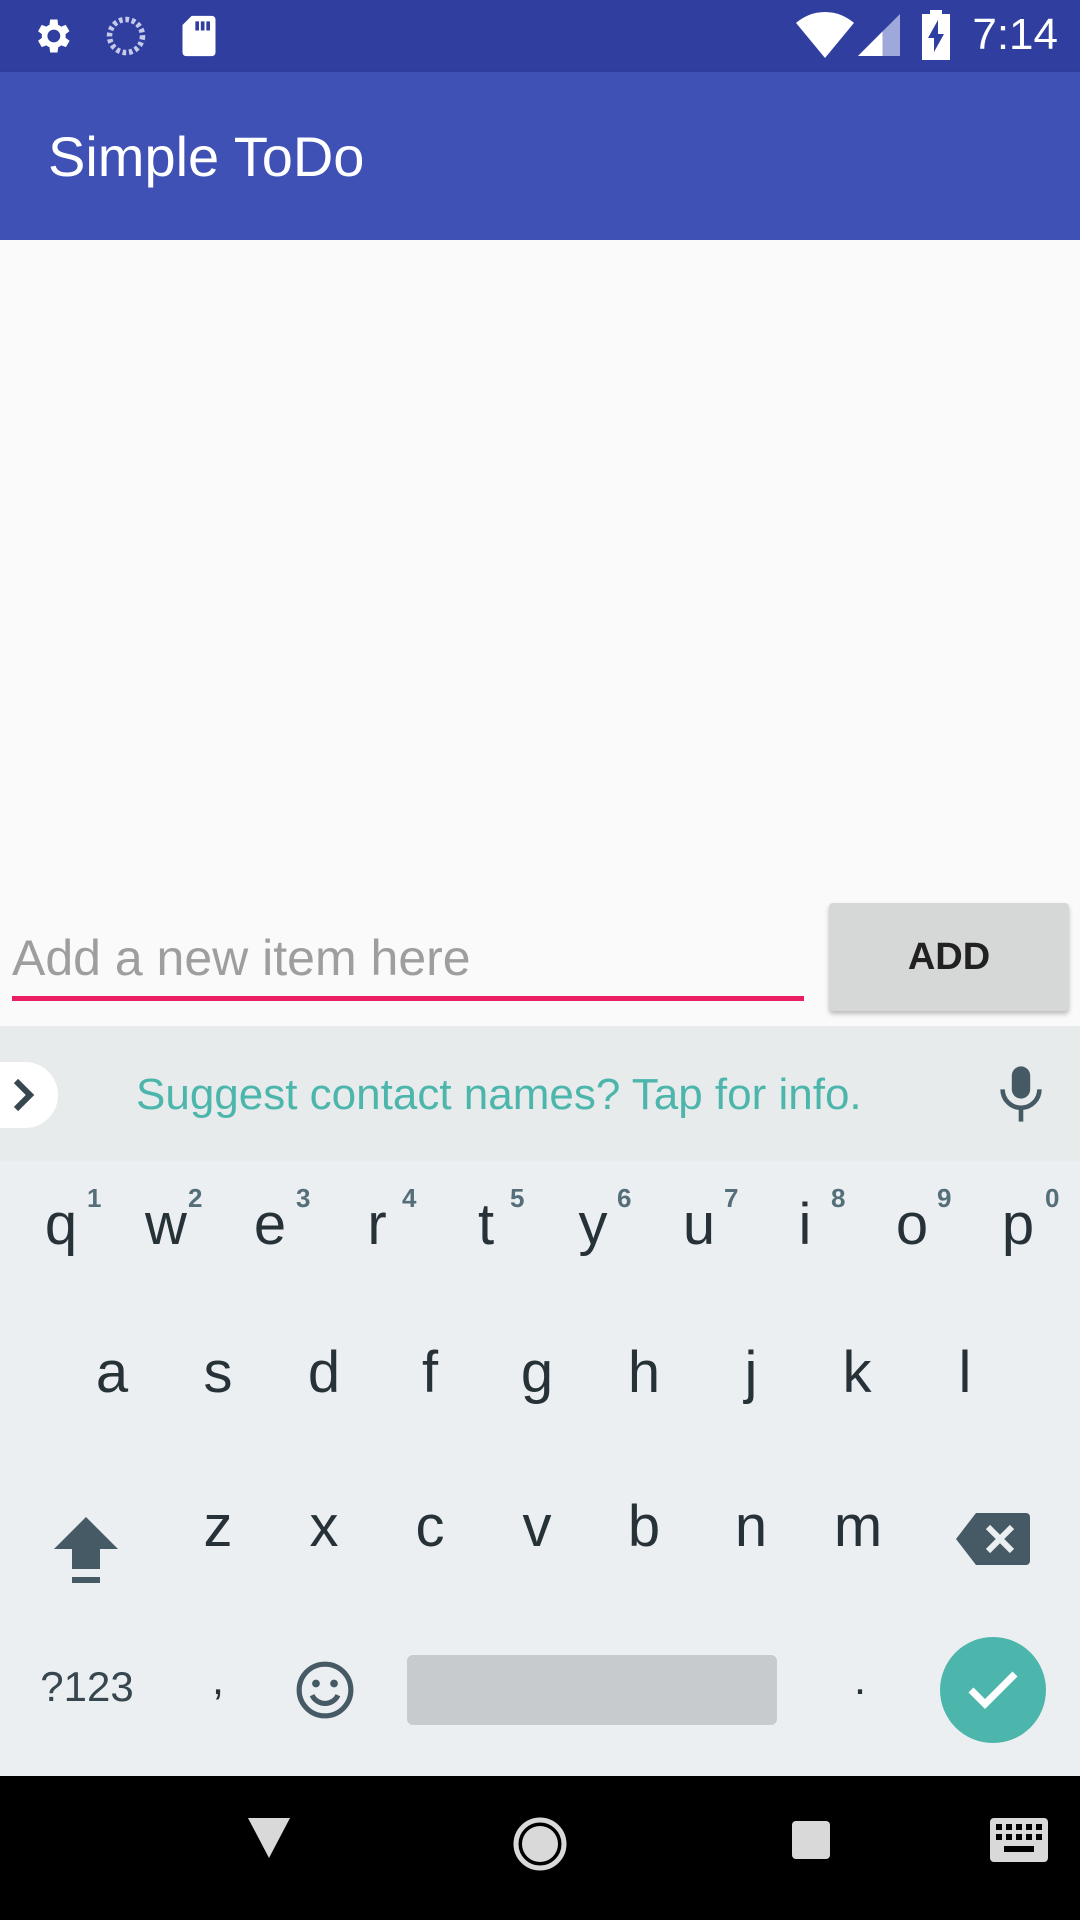 This screenshot has width=1080, height=1920. Describe the element at coordinates (409, 1198) in the screenshot. I see `key-hint: 4` at that location.